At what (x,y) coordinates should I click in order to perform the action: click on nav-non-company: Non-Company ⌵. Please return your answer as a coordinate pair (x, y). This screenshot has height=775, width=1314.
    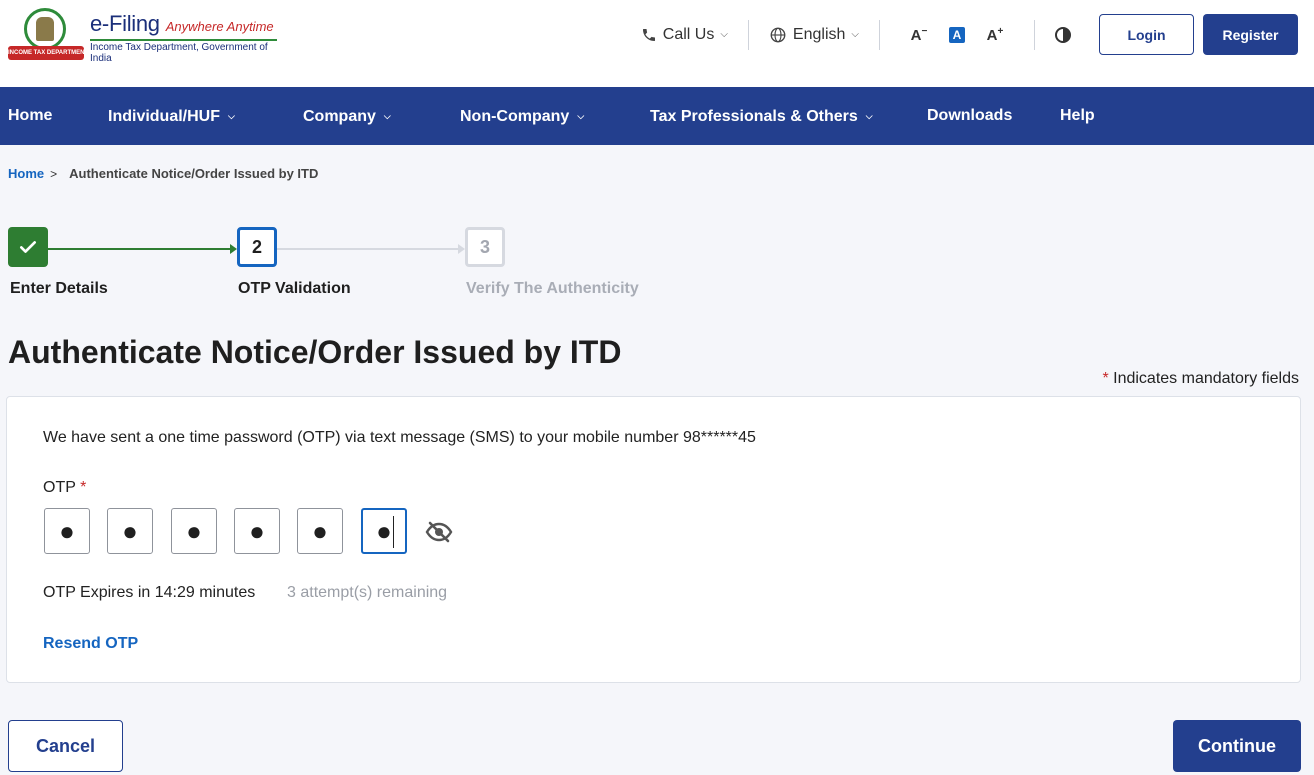
    Looking at the image, I should click on (522, 116).